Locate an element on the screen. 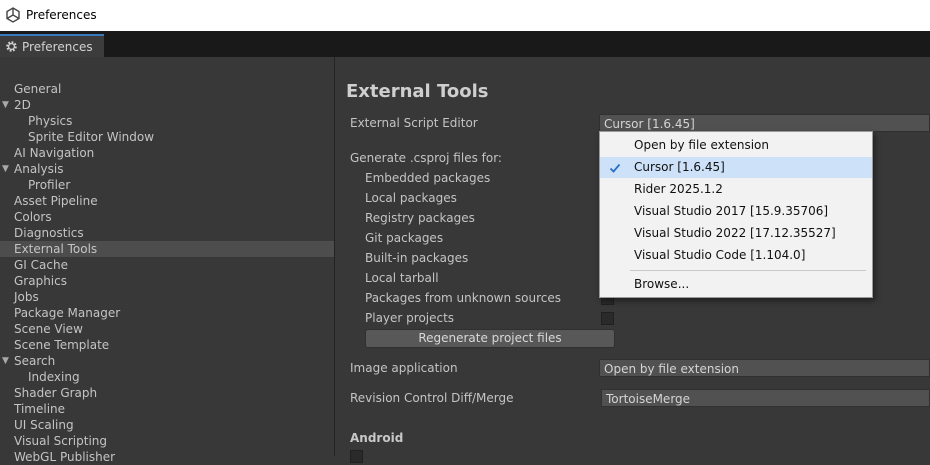 The height and width of the screenshot is (465, 930). android-section-header: Android is located at coordinates (377, 438).